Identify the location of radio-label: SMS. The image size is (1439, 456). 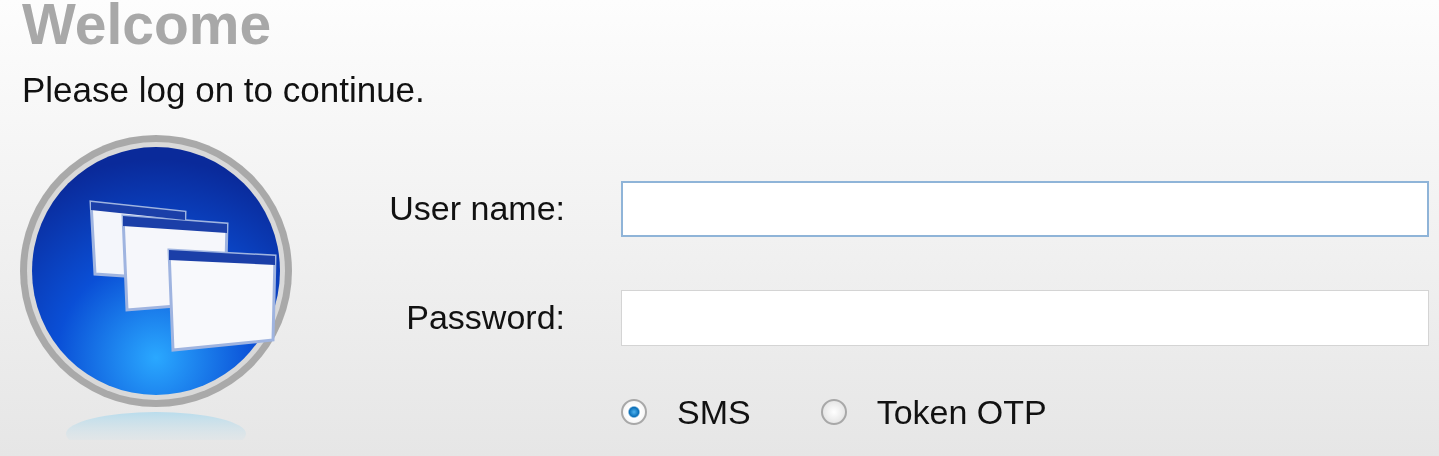
(714, 412).